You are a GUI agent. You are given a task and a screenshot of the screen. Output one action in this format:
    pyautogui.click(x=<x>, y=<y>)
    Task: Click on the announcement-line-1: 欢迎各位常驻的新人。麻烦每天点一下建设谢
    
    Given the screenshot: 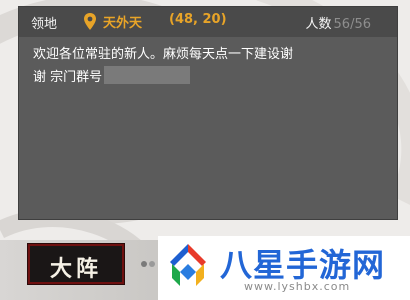 What is the action you would take?
    pyautogui.click(x=163, y=54)
    